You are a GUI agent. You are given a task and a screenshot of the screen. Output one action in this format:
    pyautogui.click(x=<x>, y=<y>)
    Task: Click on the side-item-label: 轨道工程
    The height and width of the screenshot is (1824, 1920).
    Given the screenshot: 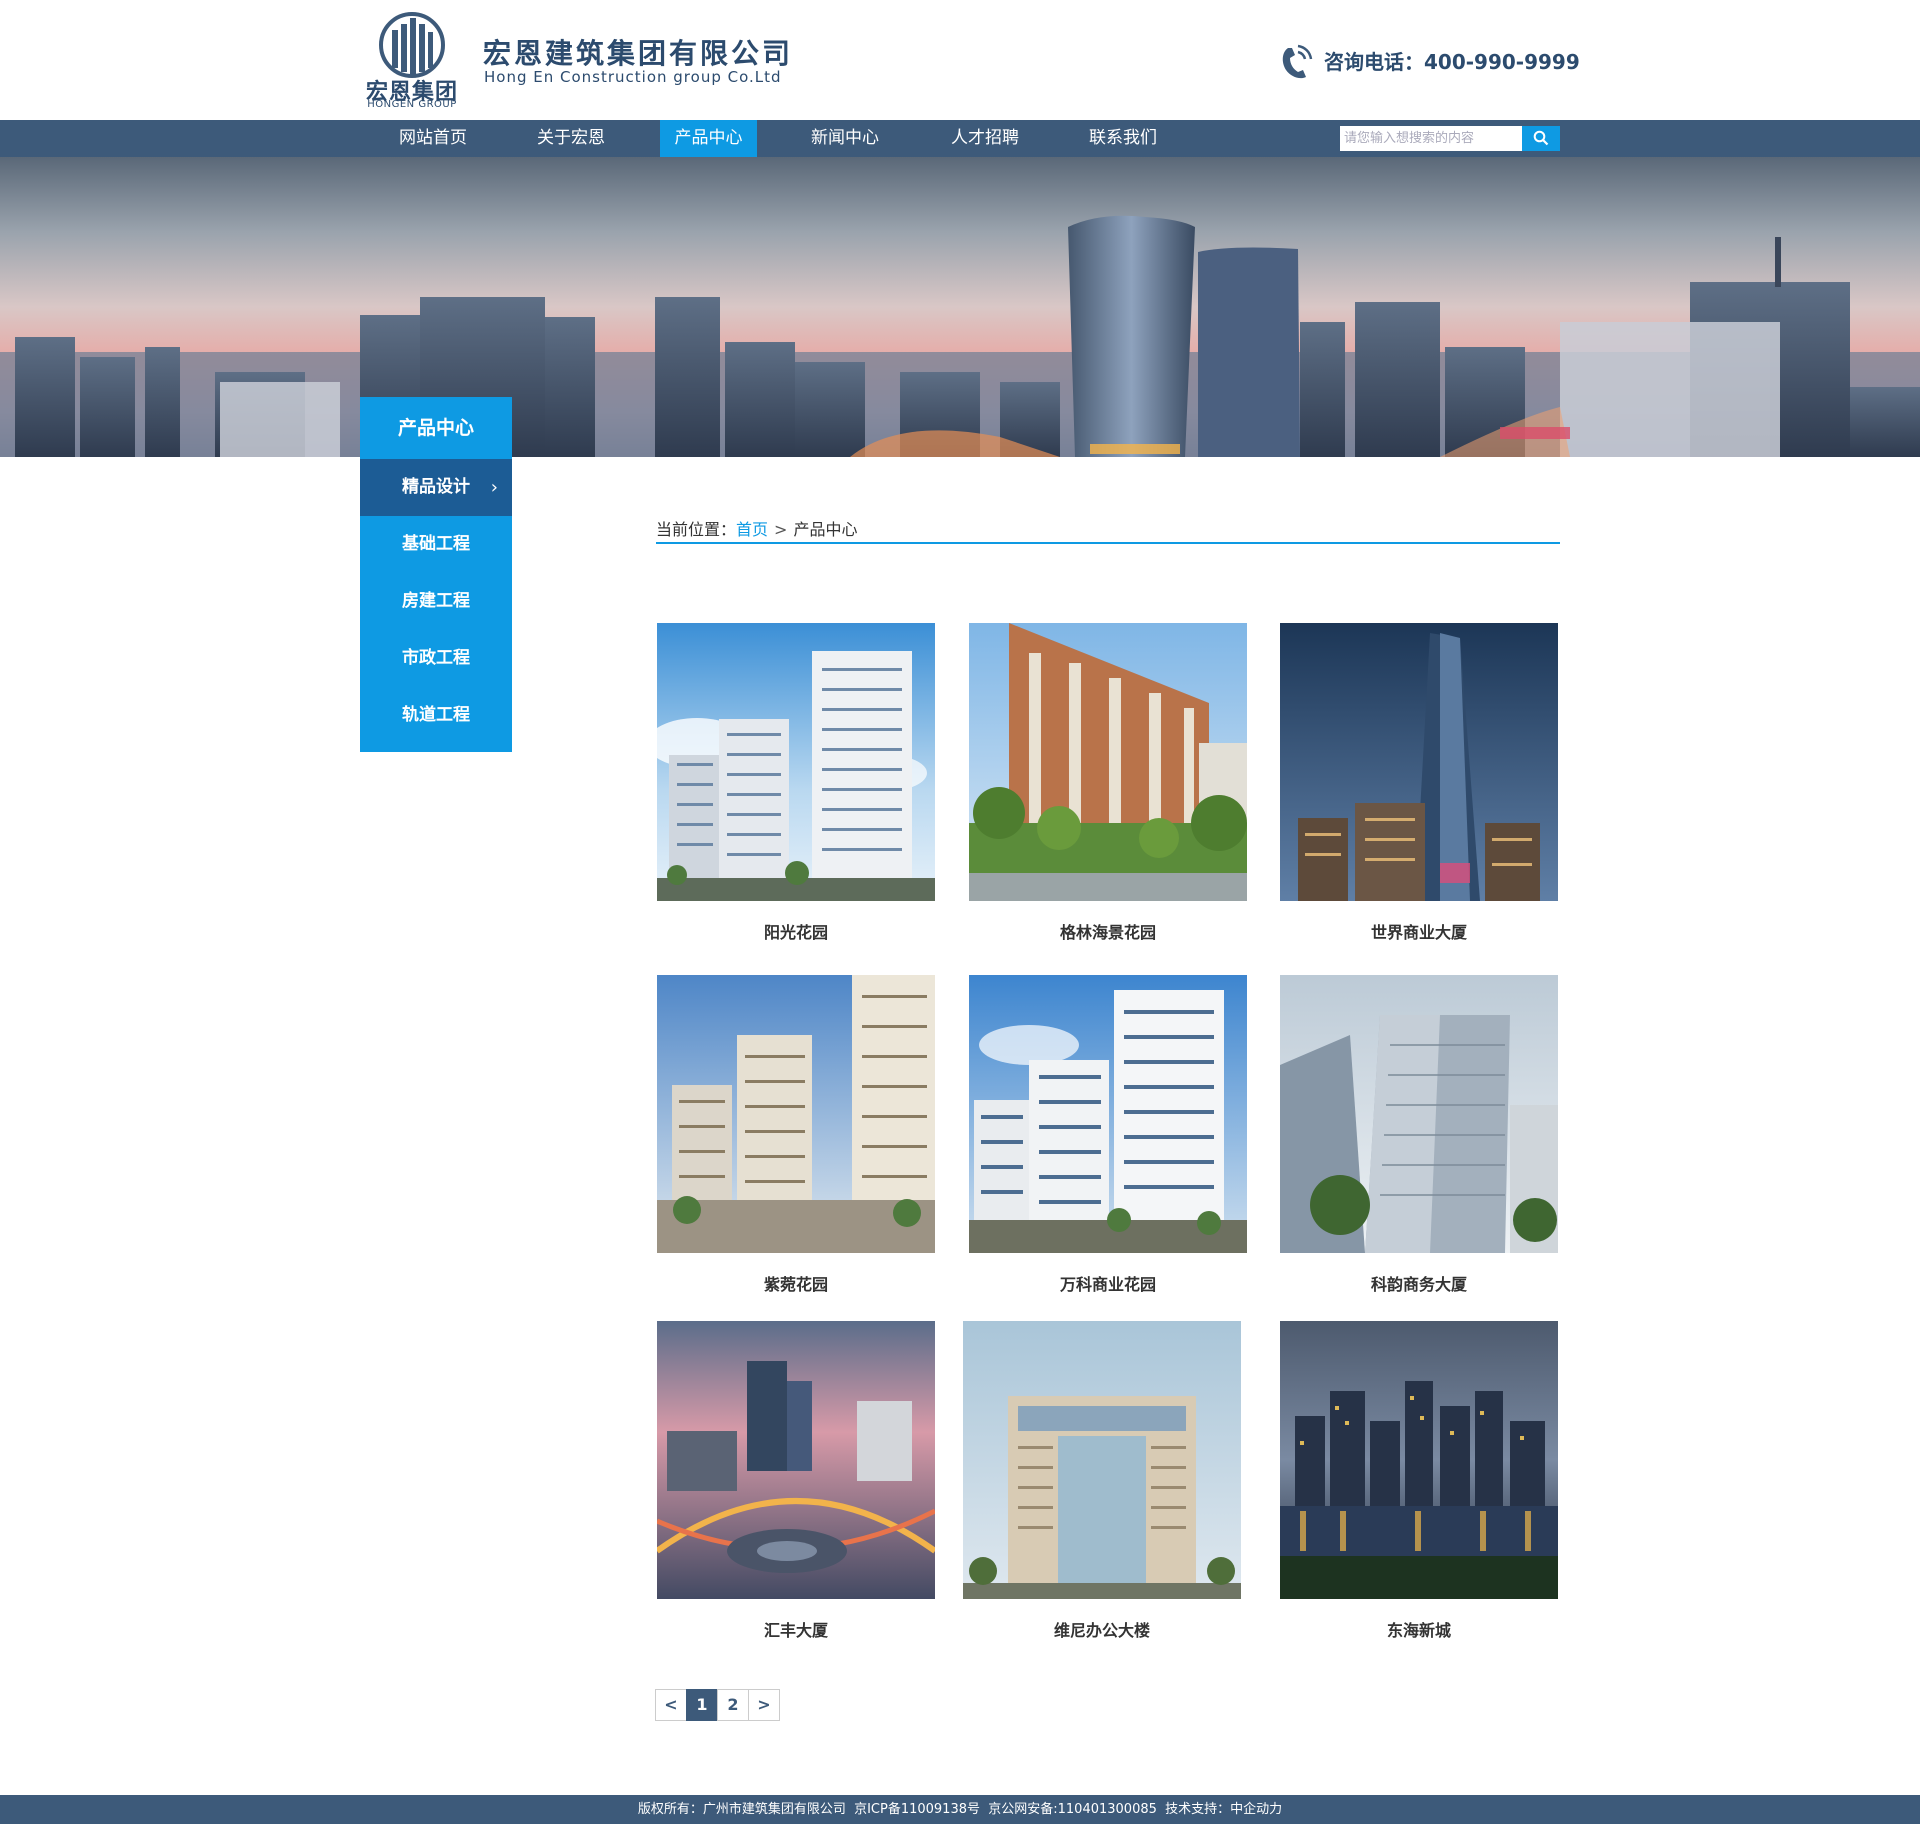 What is the action you would take?
    pyautogui.click(x=436, y=715)
    